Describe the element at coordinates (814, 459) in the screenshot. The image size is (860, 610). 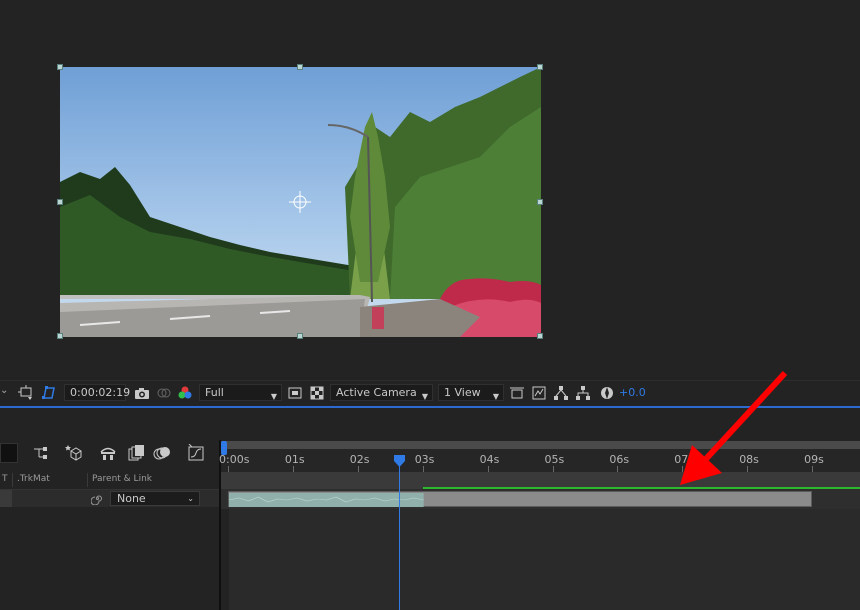
I see `ruler-tick-label: 09s` at that location.